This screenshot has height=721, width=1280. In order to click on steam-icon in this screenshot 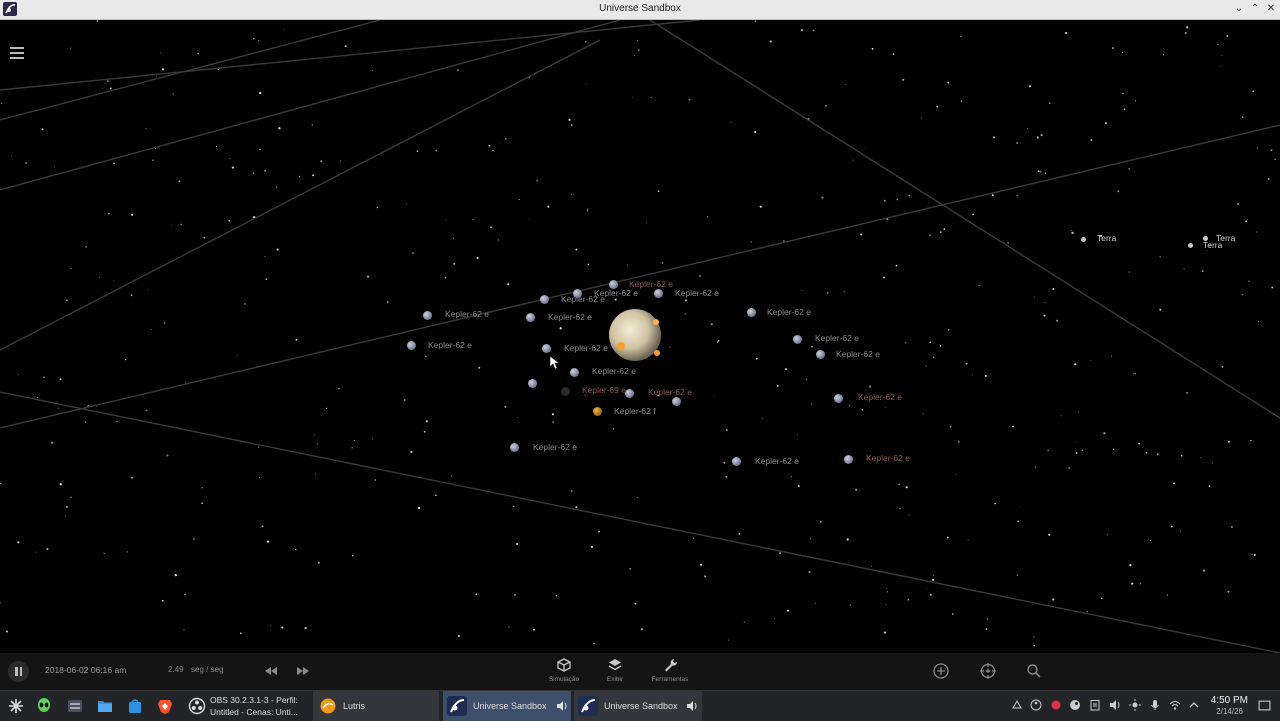, I will do `click(1075, 705)`.